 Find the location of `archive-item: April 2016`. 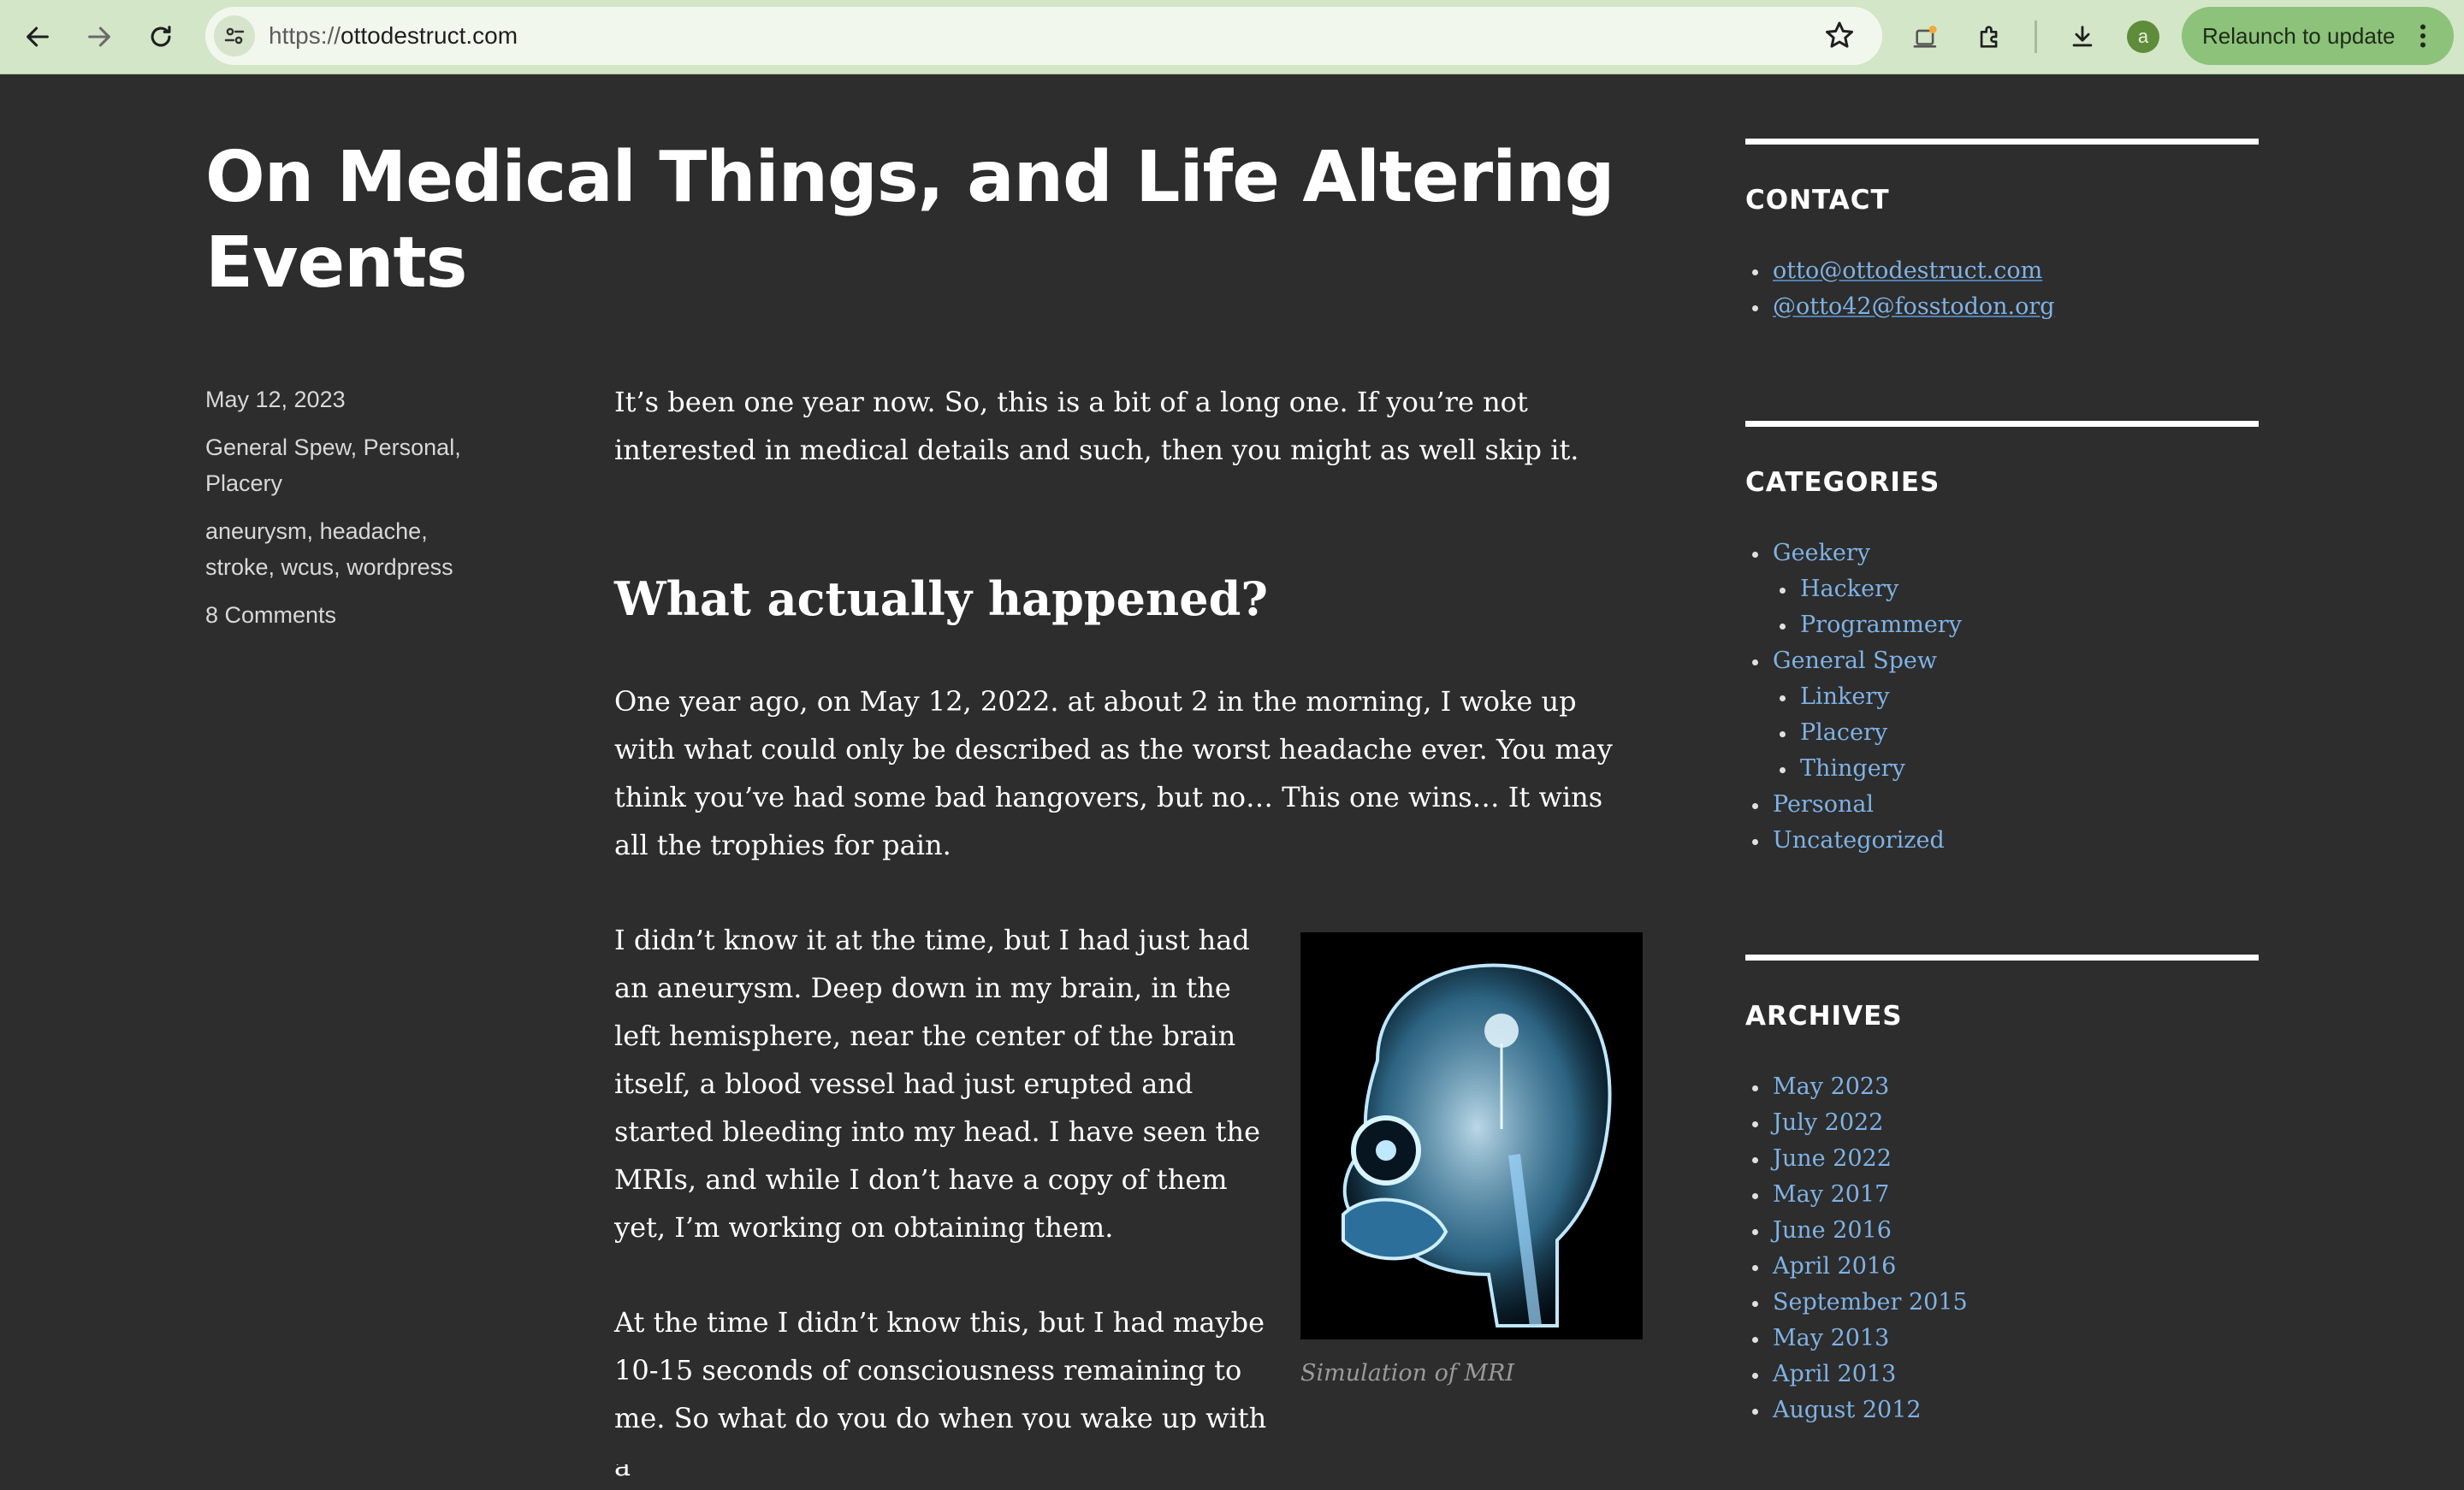

archive-item: April 2016 is located at coordinates (1856, 1267).